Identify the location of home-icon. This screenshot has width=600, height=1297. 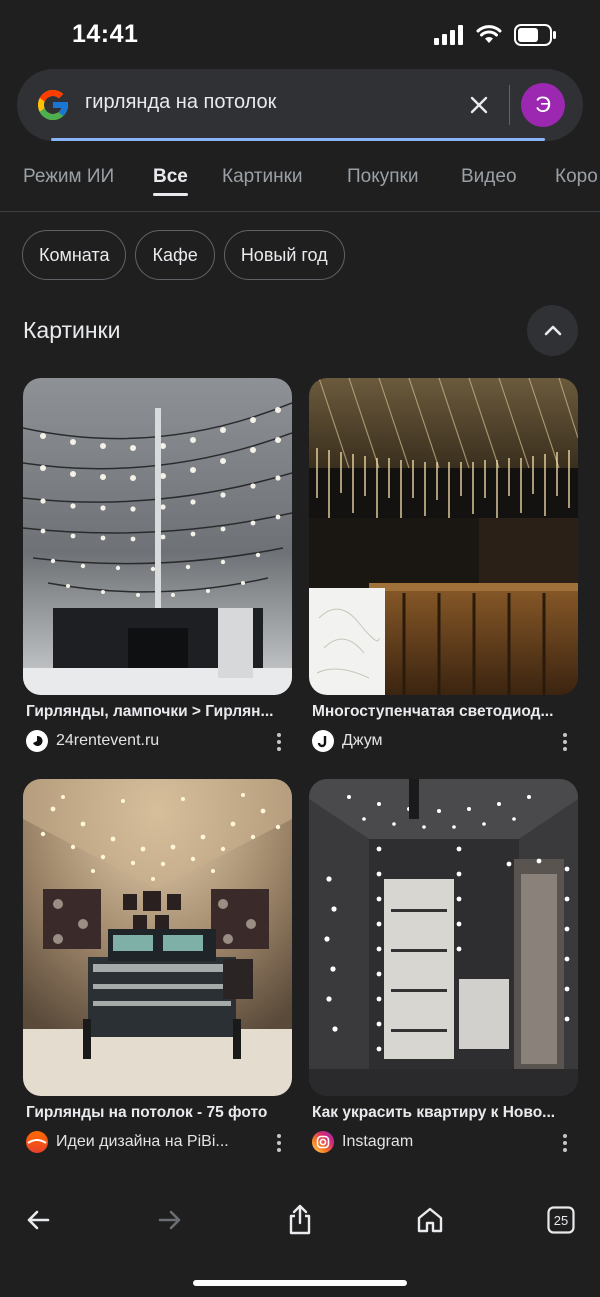
(430, 1220).